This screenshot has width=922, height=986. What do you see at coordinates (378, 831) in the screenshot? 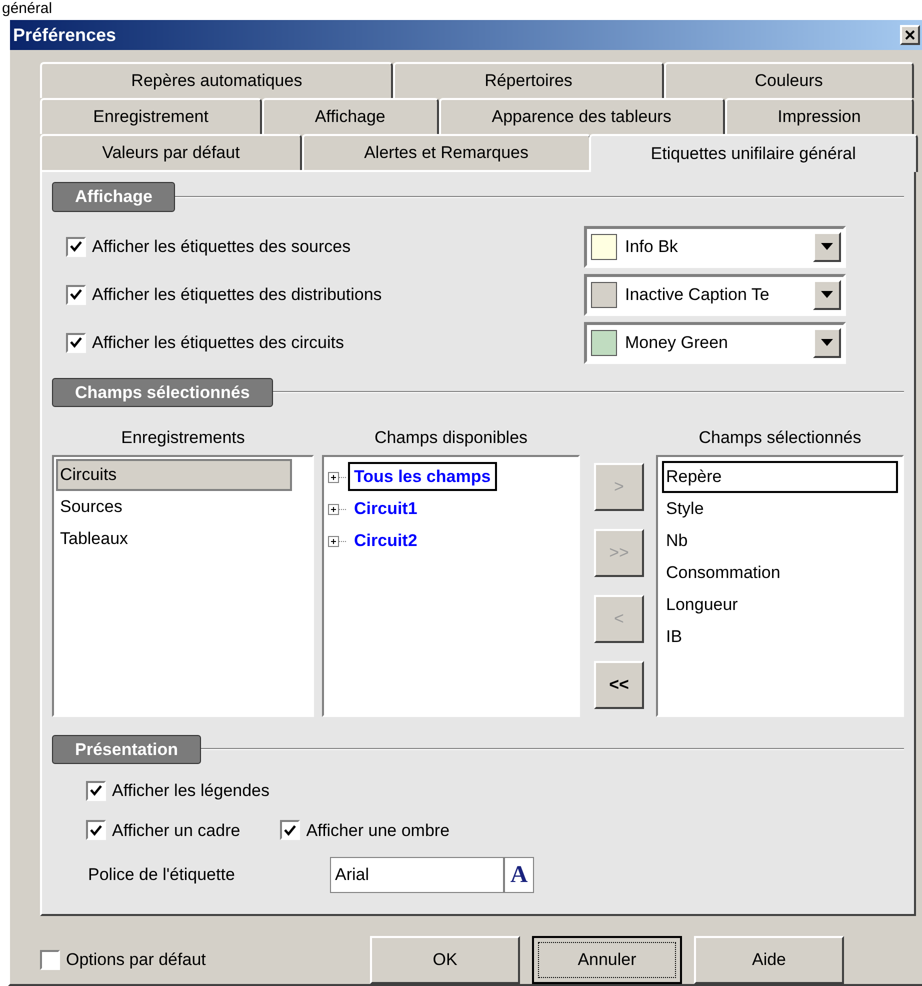
I see `checkbox-label: Afficher une ombre` at bounding box center [378, 831].